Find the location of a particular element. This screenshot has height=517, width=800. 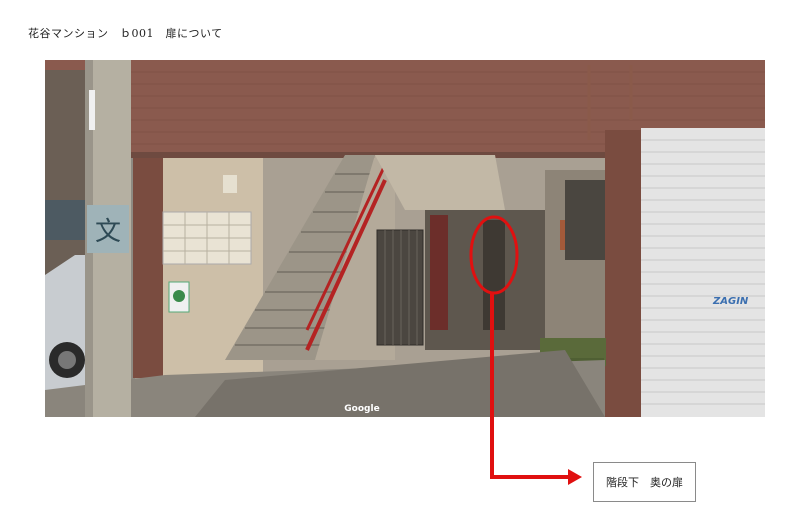

pole-sign: 文 is located at coordinates (108, 232).